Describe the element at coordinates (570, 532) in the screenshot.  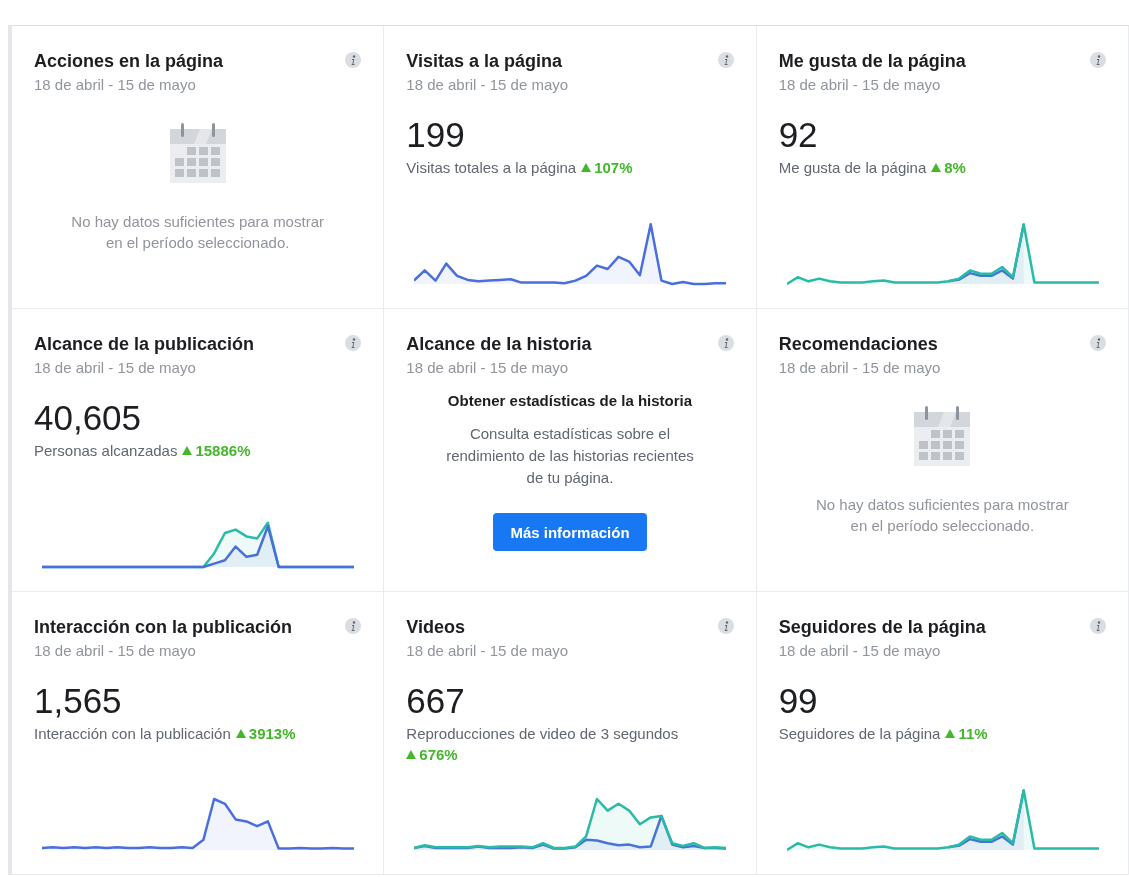
I see `more-info-button: Más información` at that location.